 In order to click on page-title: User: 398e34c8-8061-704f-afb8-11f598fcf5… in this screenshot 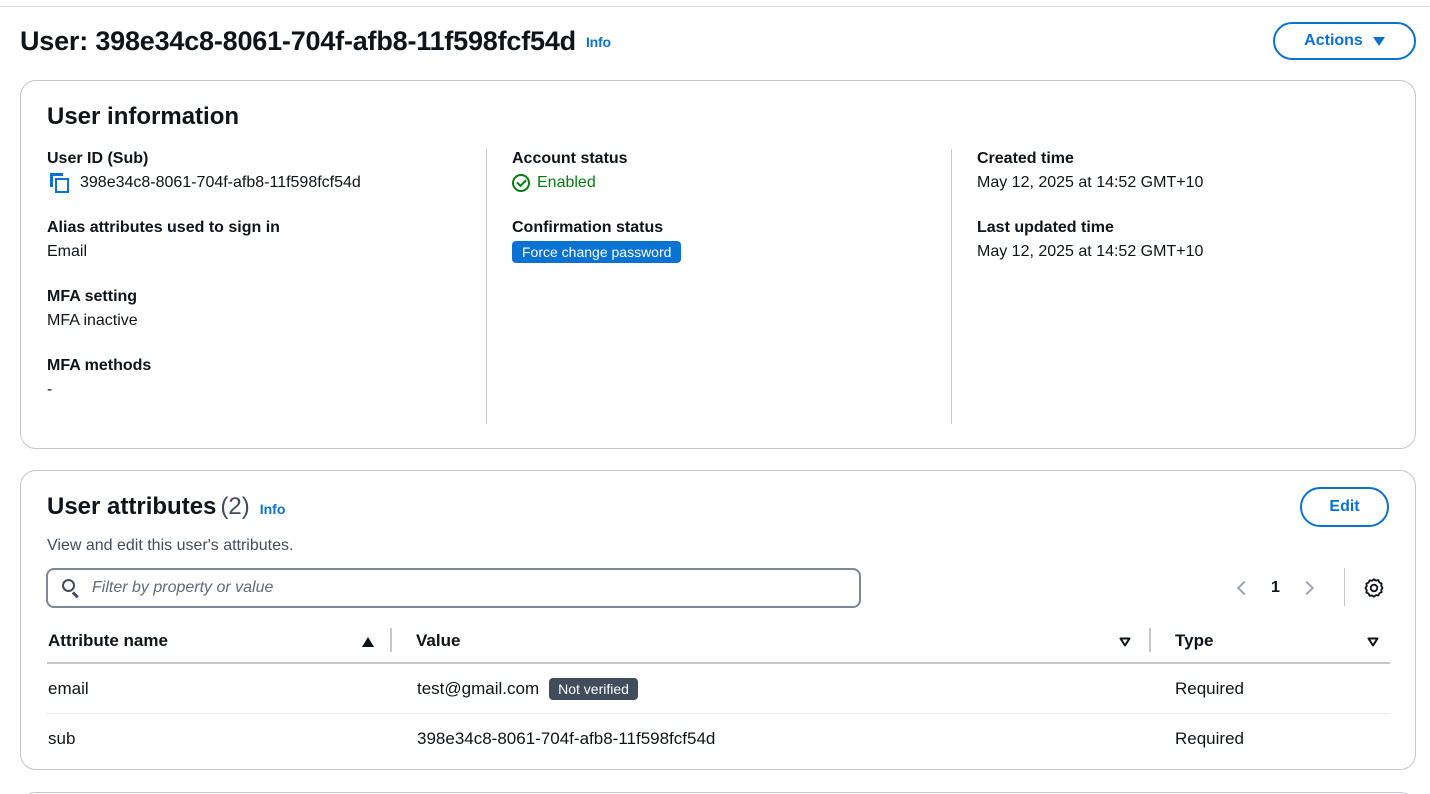, I will do `click(315, 42)`.